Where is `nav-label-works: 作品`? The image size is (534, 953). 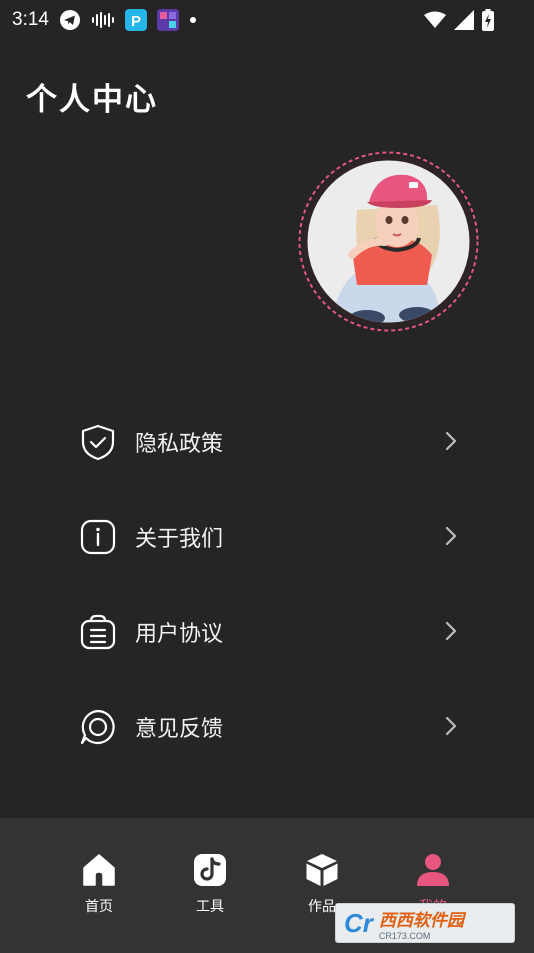
nav-label-works: 作品 is located at coordinates (322, 907).